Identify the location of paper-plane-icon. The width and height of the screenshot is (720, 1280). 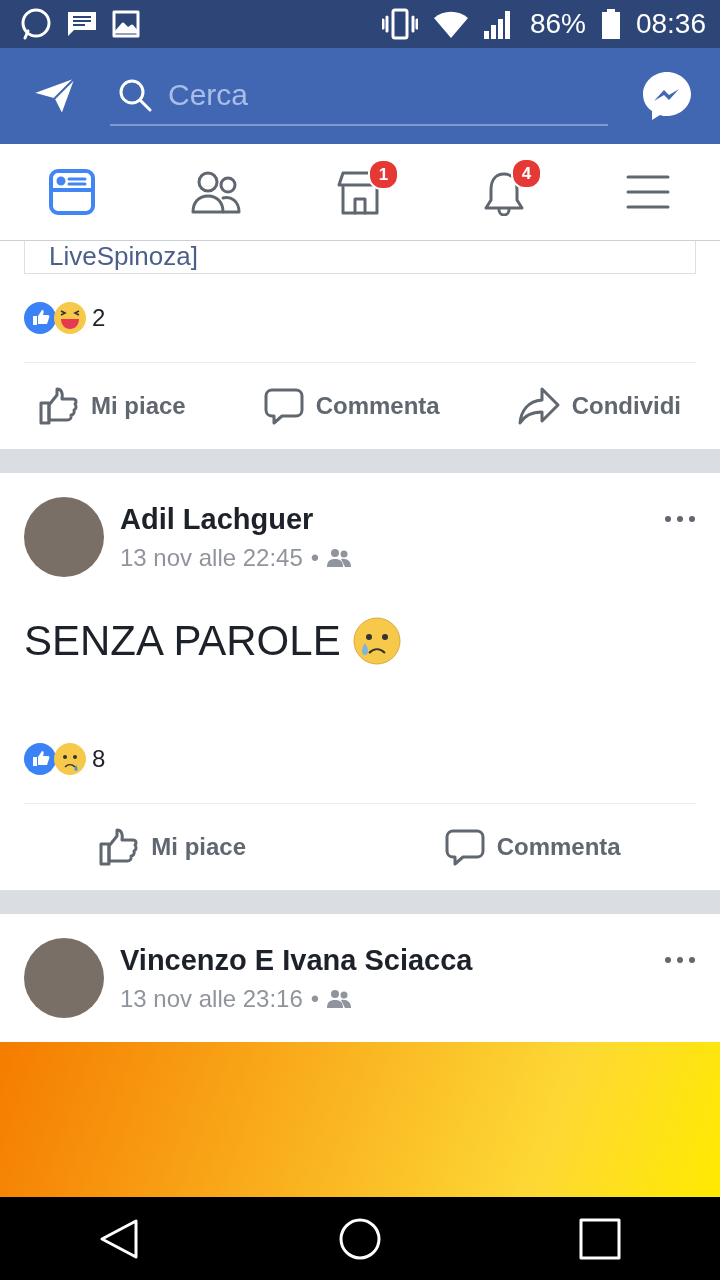
(54, 96).